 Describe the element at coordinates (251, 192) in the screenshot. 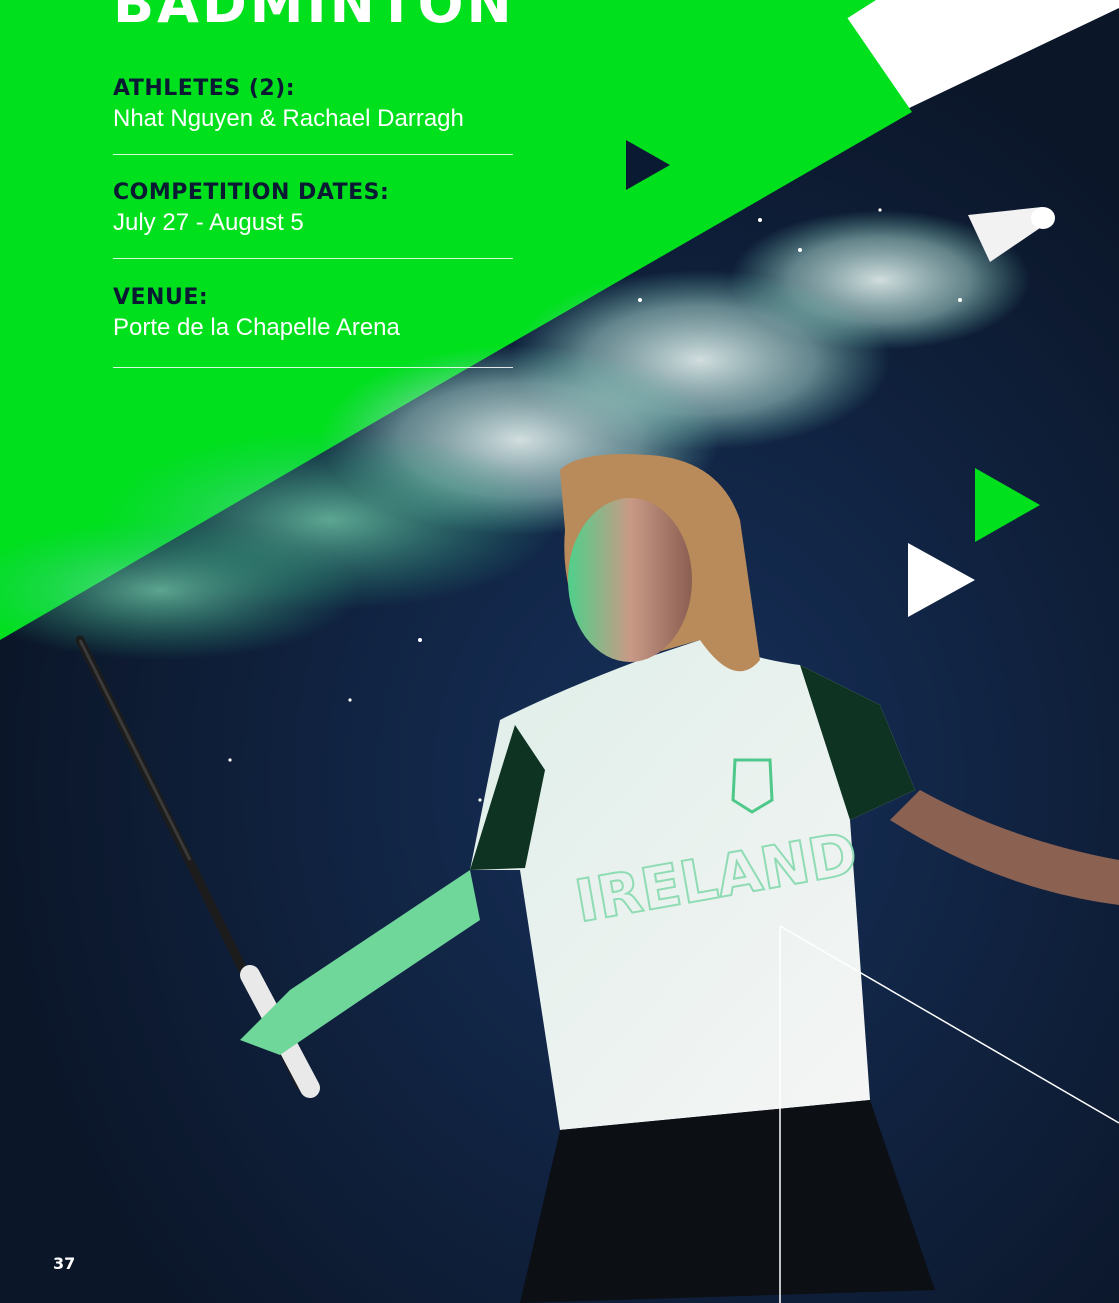

I see `competition-dates-label: COMPETITION DATES:` at that location.